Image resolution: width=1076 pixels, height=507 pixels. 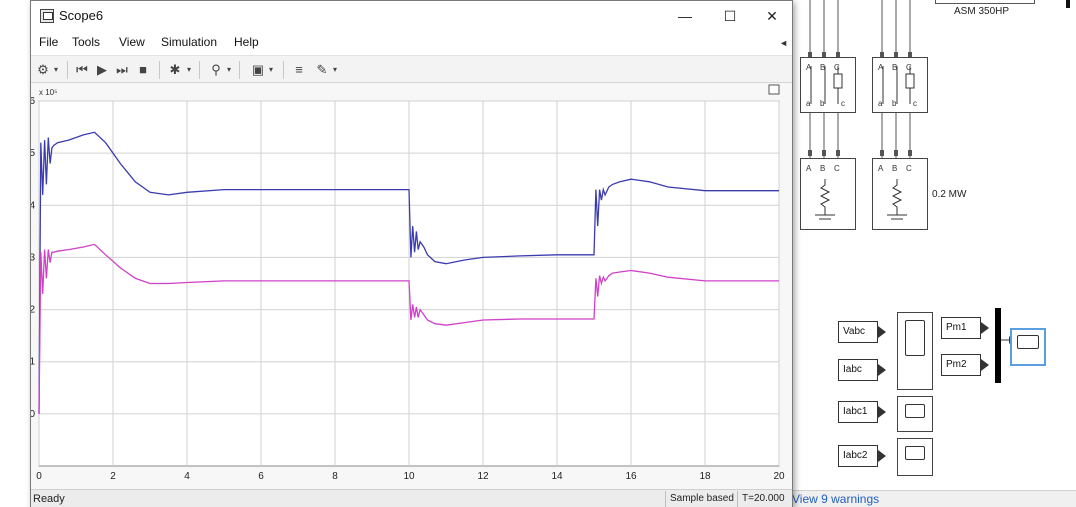 I want to click on title-bar: Scope6 — ☐ ✕, so click(x=411, y=16).